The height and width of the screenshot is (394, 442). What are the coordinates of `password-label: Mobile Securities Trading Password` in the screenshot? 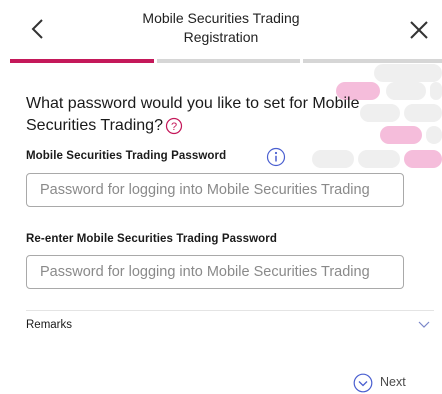 It's located at (126, 156).